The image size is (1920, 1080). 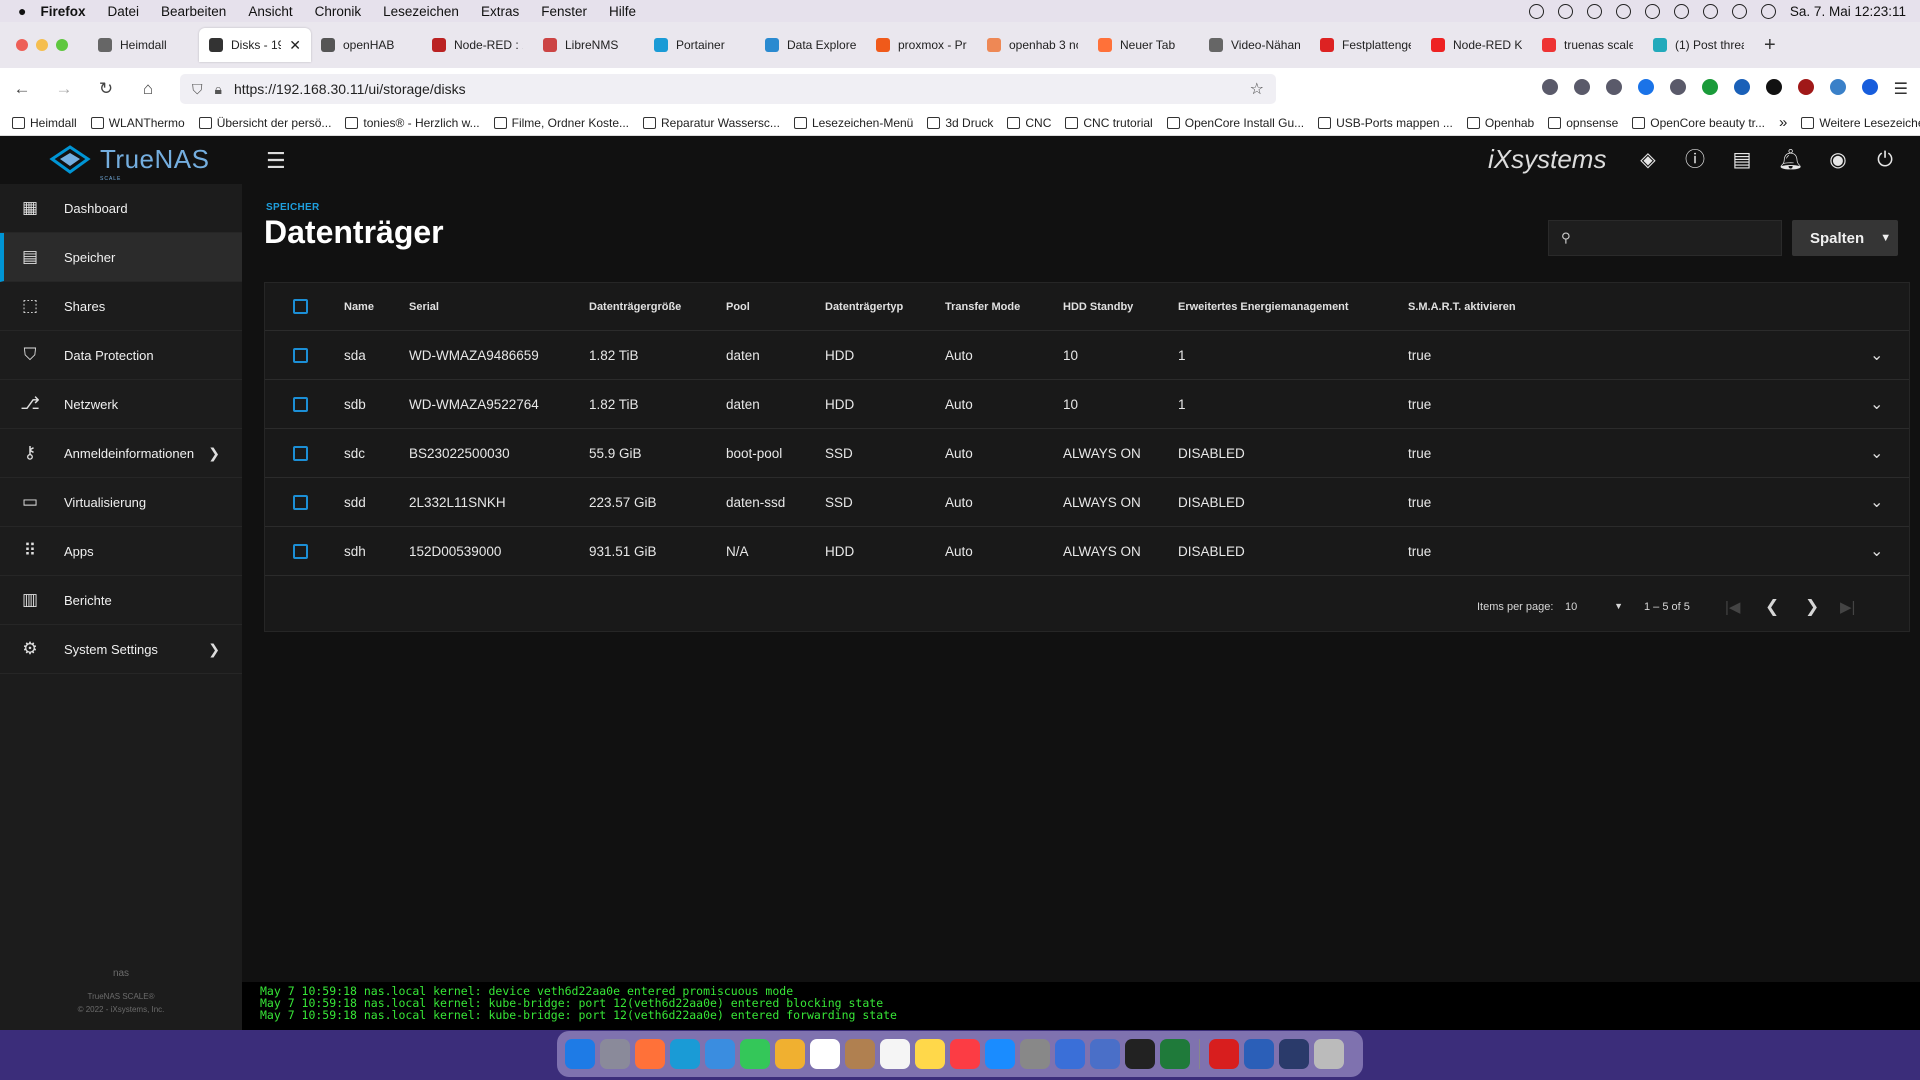 I want to click on download-icon, so click(x=1581, y=87).